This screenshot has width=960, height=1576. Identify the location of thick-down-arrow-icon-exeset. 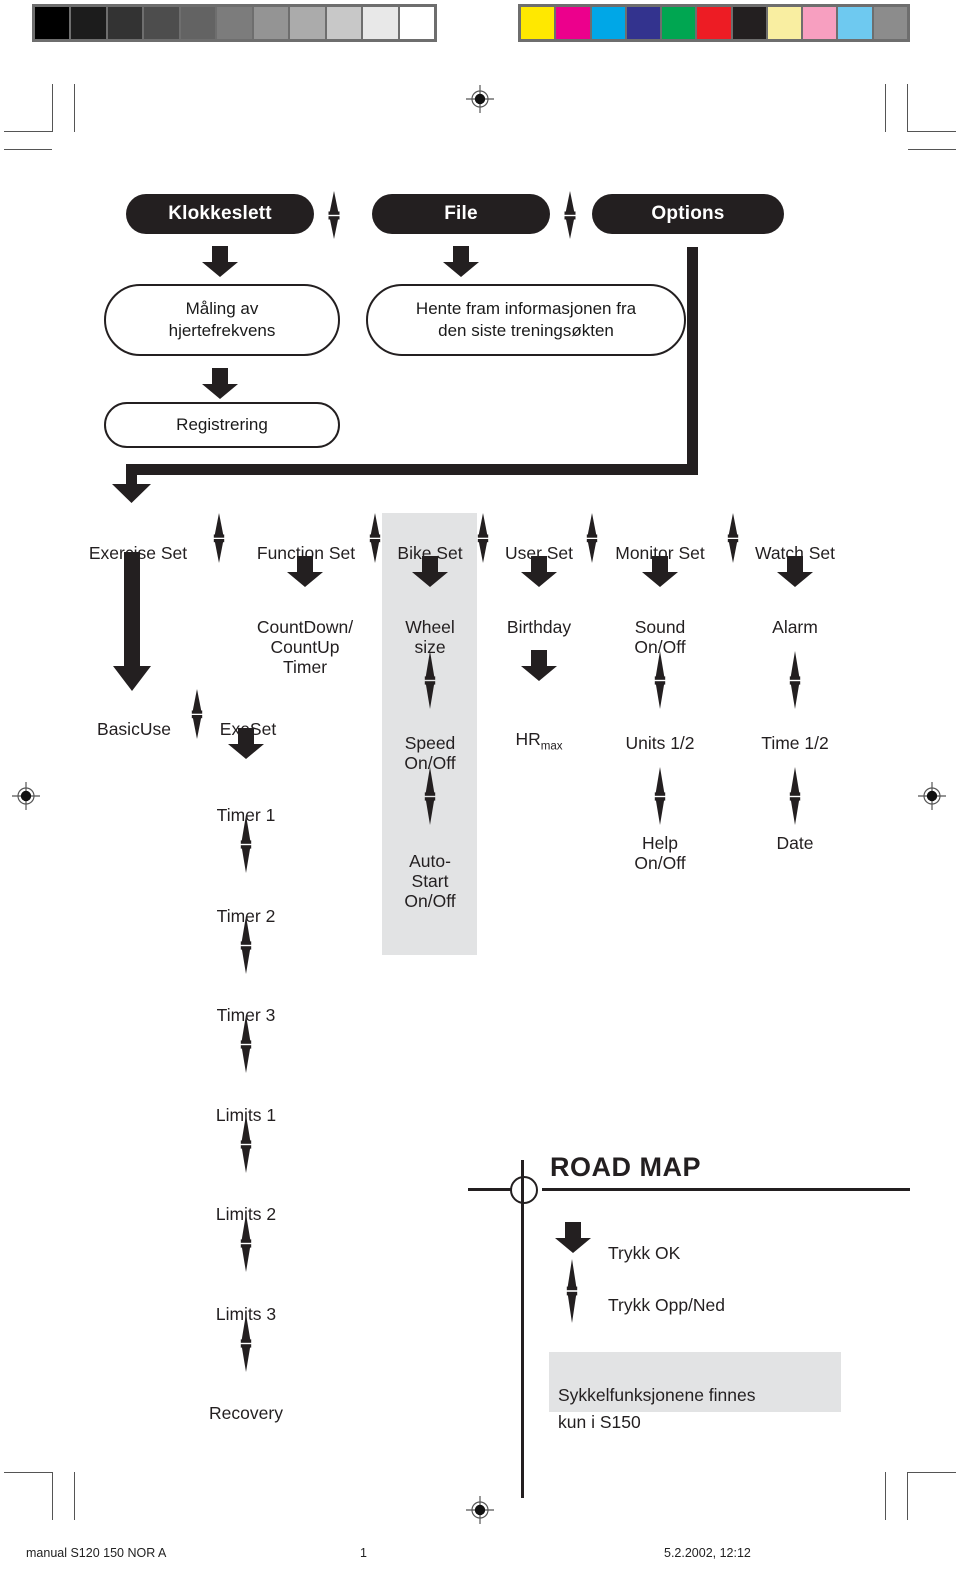
(246, 746).